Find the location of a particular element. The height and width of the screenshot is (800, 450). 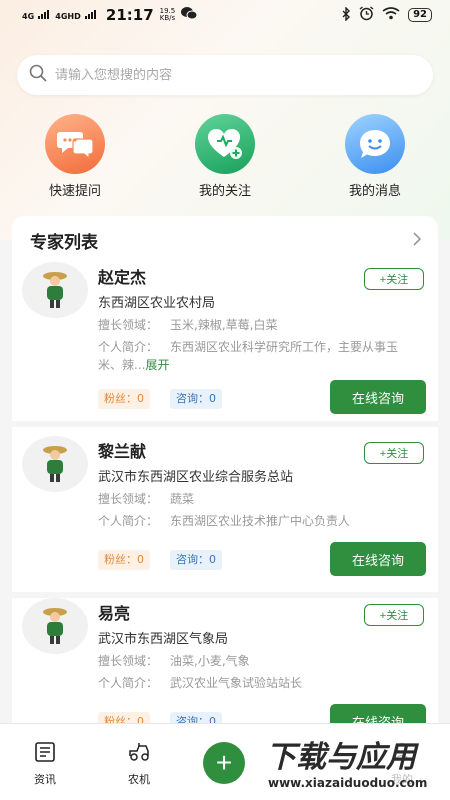

expert-intro: 个人简介： 东西湖区农业科学研究所工作，主要从事玉米、辣...展开 is located at coordinates (248, 356).